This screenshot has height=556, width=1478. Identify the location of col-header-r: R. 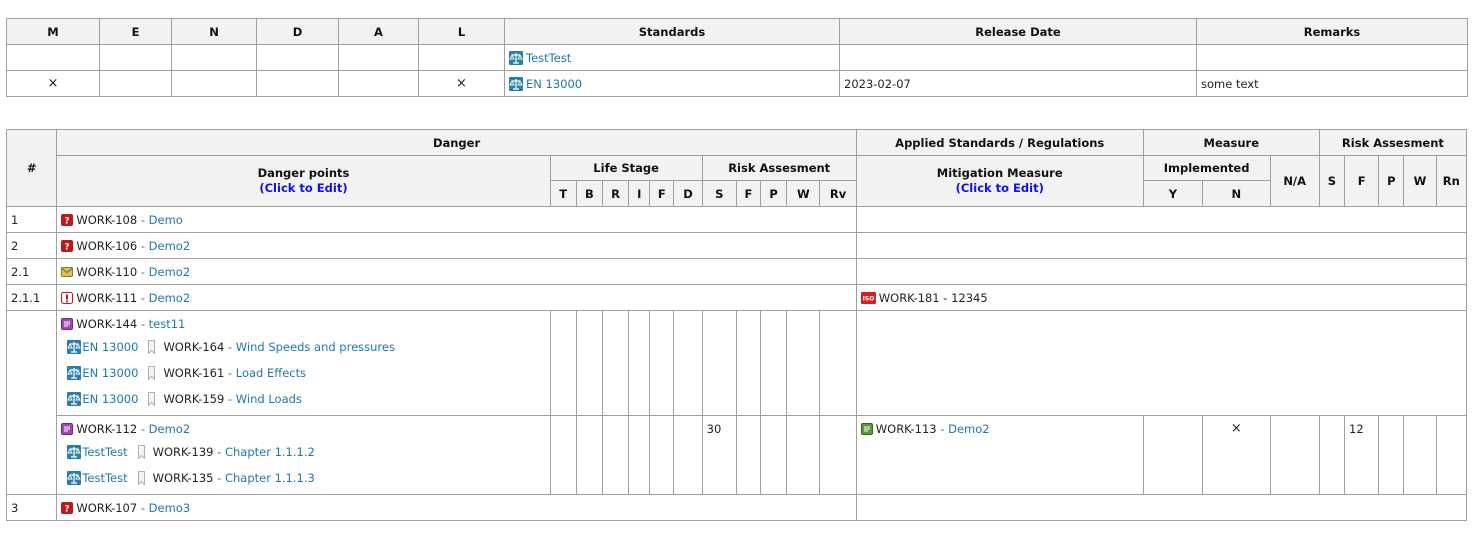
(615, 193).